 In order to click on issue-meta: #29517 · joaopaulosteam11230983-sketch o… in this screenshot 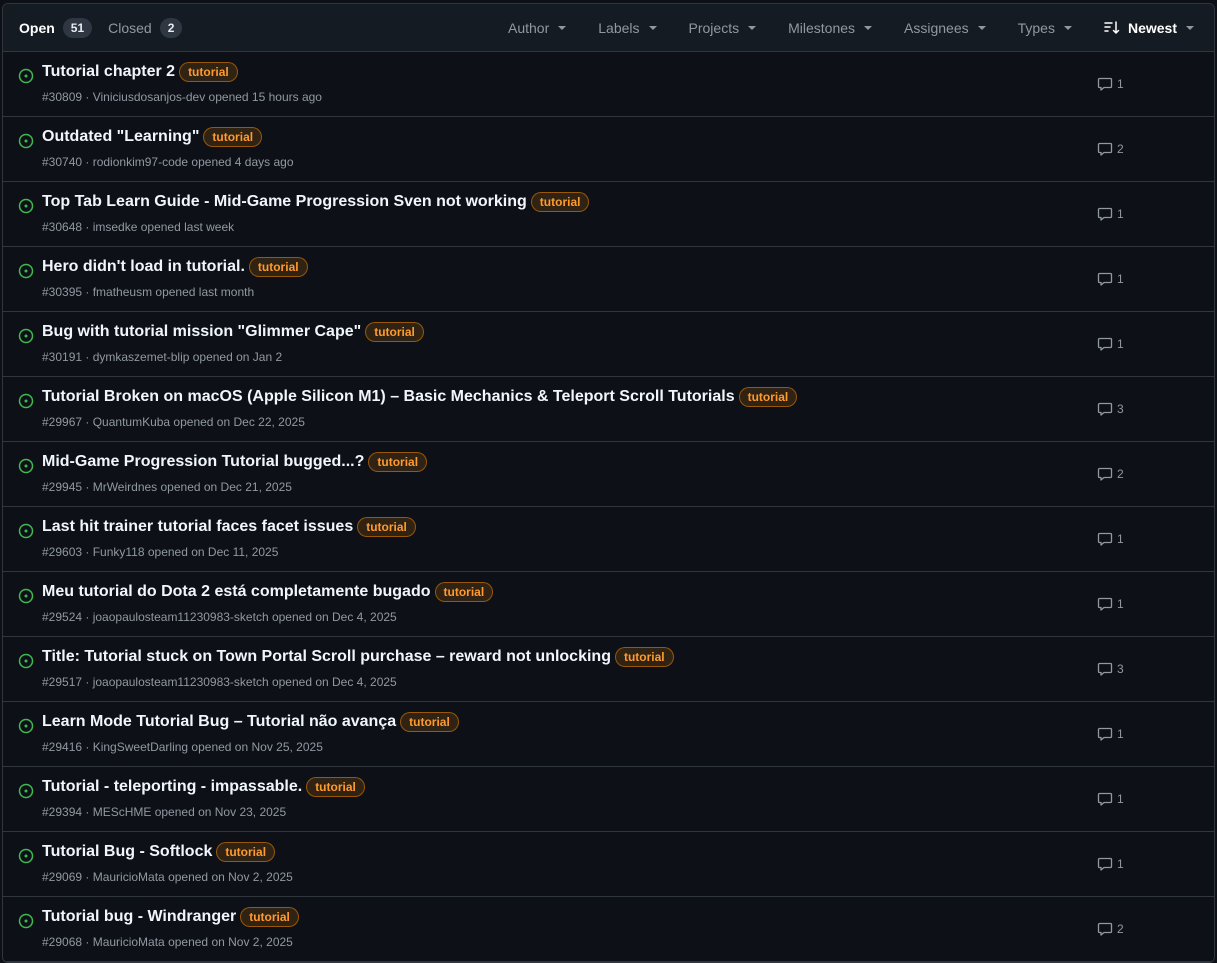, I will do `click(219, 682)`.